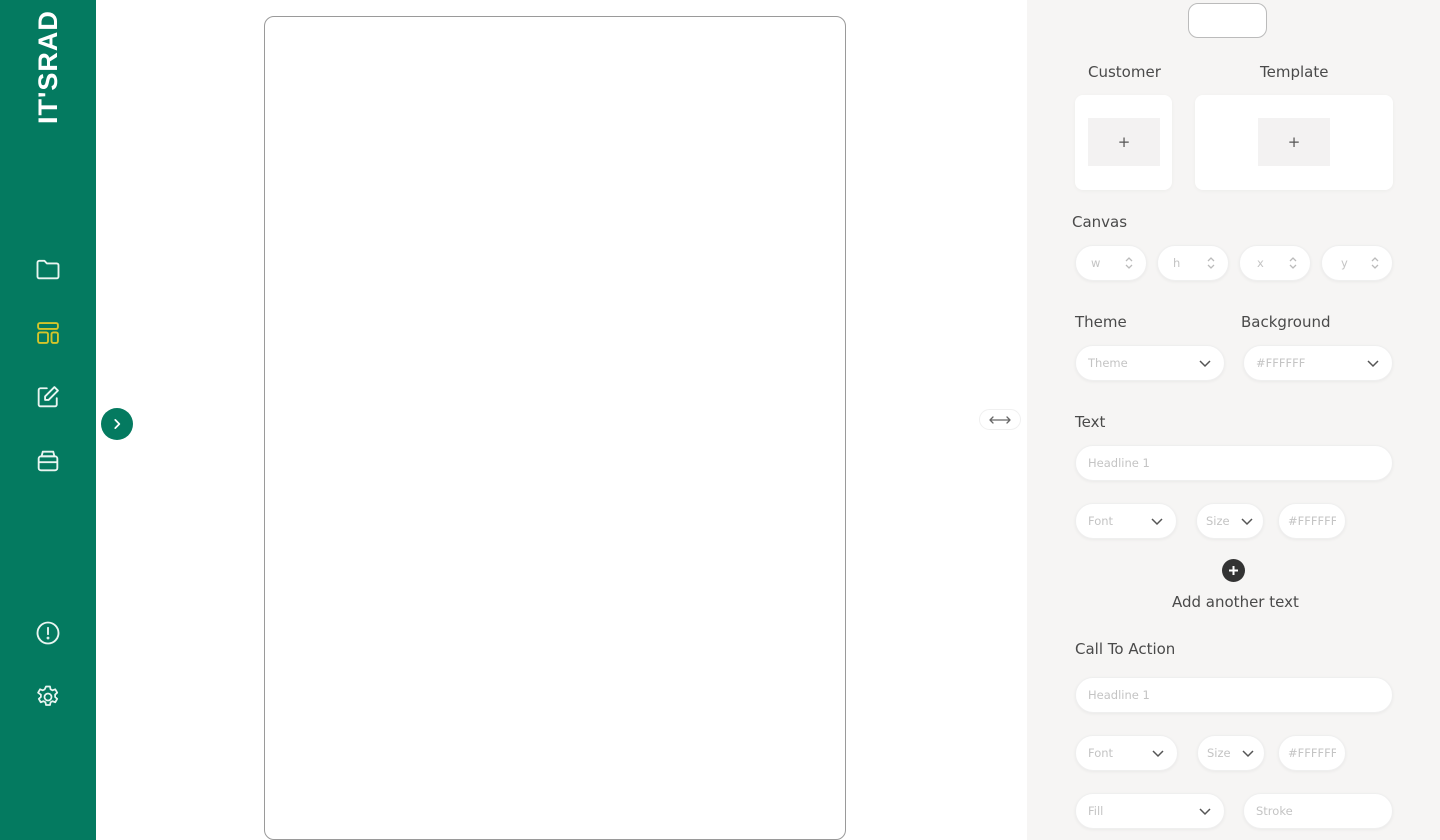  I want to click on sidebar: IT'SRAD, so click(48, 420).